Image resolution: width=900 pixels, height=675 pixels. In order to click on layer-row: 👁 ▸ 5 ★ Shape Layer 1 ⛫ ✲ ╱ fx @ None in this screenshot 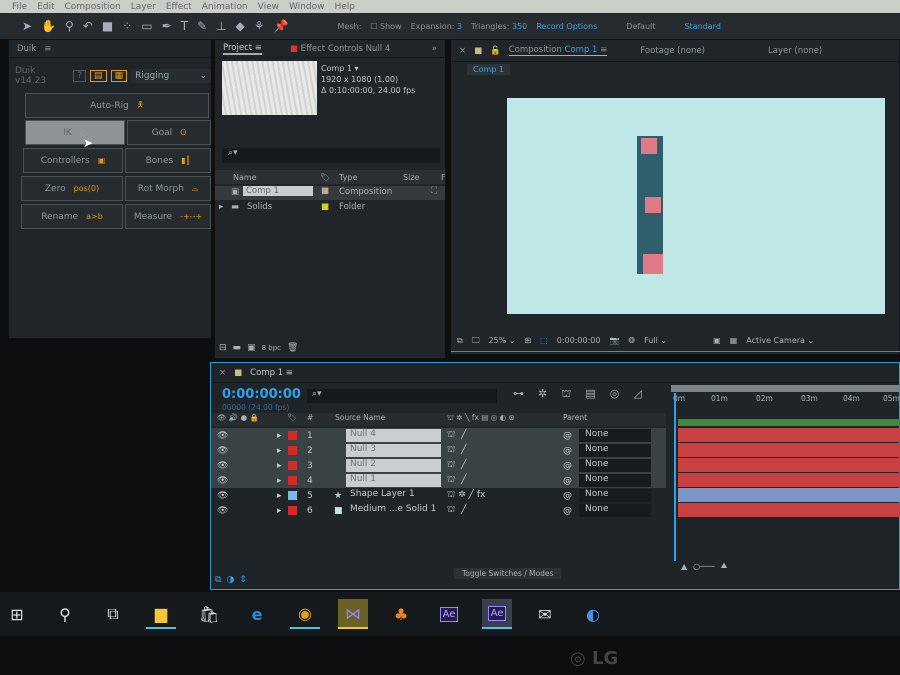, I will do `click(438, 495)`.